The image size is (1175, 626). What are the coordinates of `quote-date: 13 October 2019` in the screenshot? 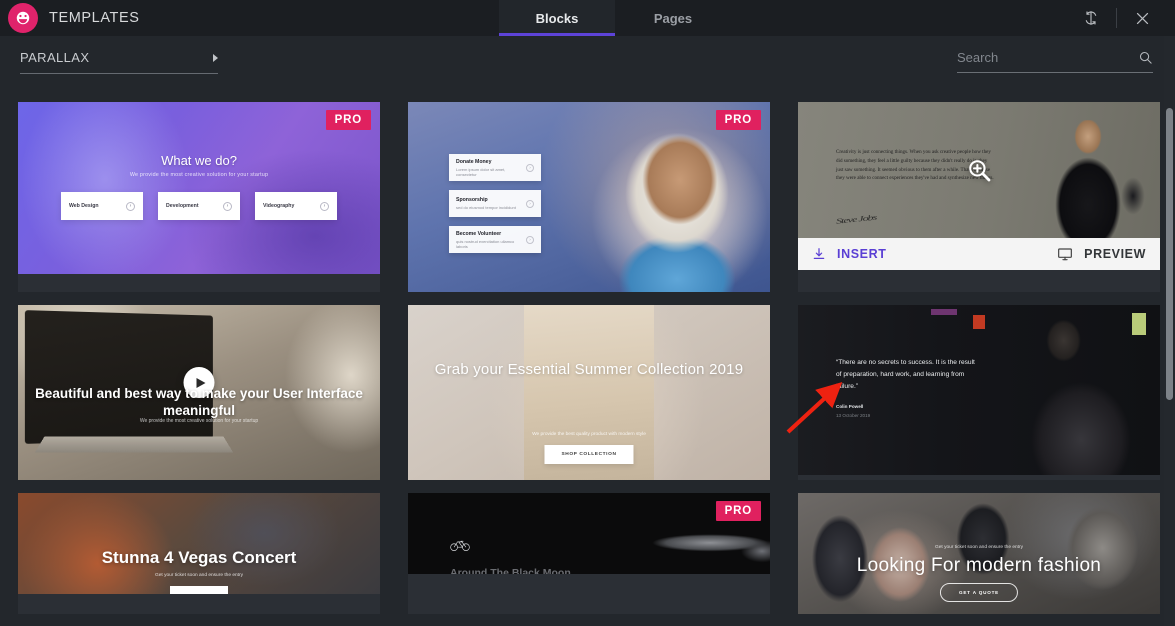 It's located at (853, 415).